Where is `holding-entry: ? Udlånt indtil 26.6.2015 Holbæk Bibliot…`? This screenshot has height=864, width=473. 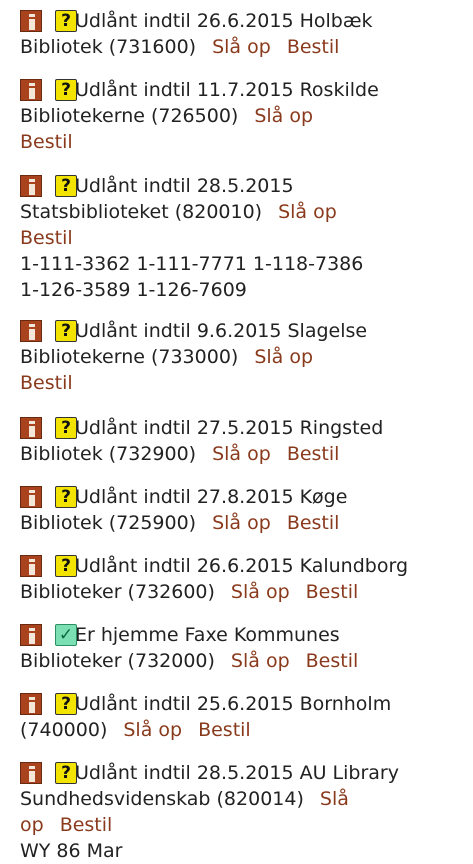 holding-entry: ? Udlånt indtil 26.6.2015 Holbæk Bibliot… is located at coordinates (245, 34).